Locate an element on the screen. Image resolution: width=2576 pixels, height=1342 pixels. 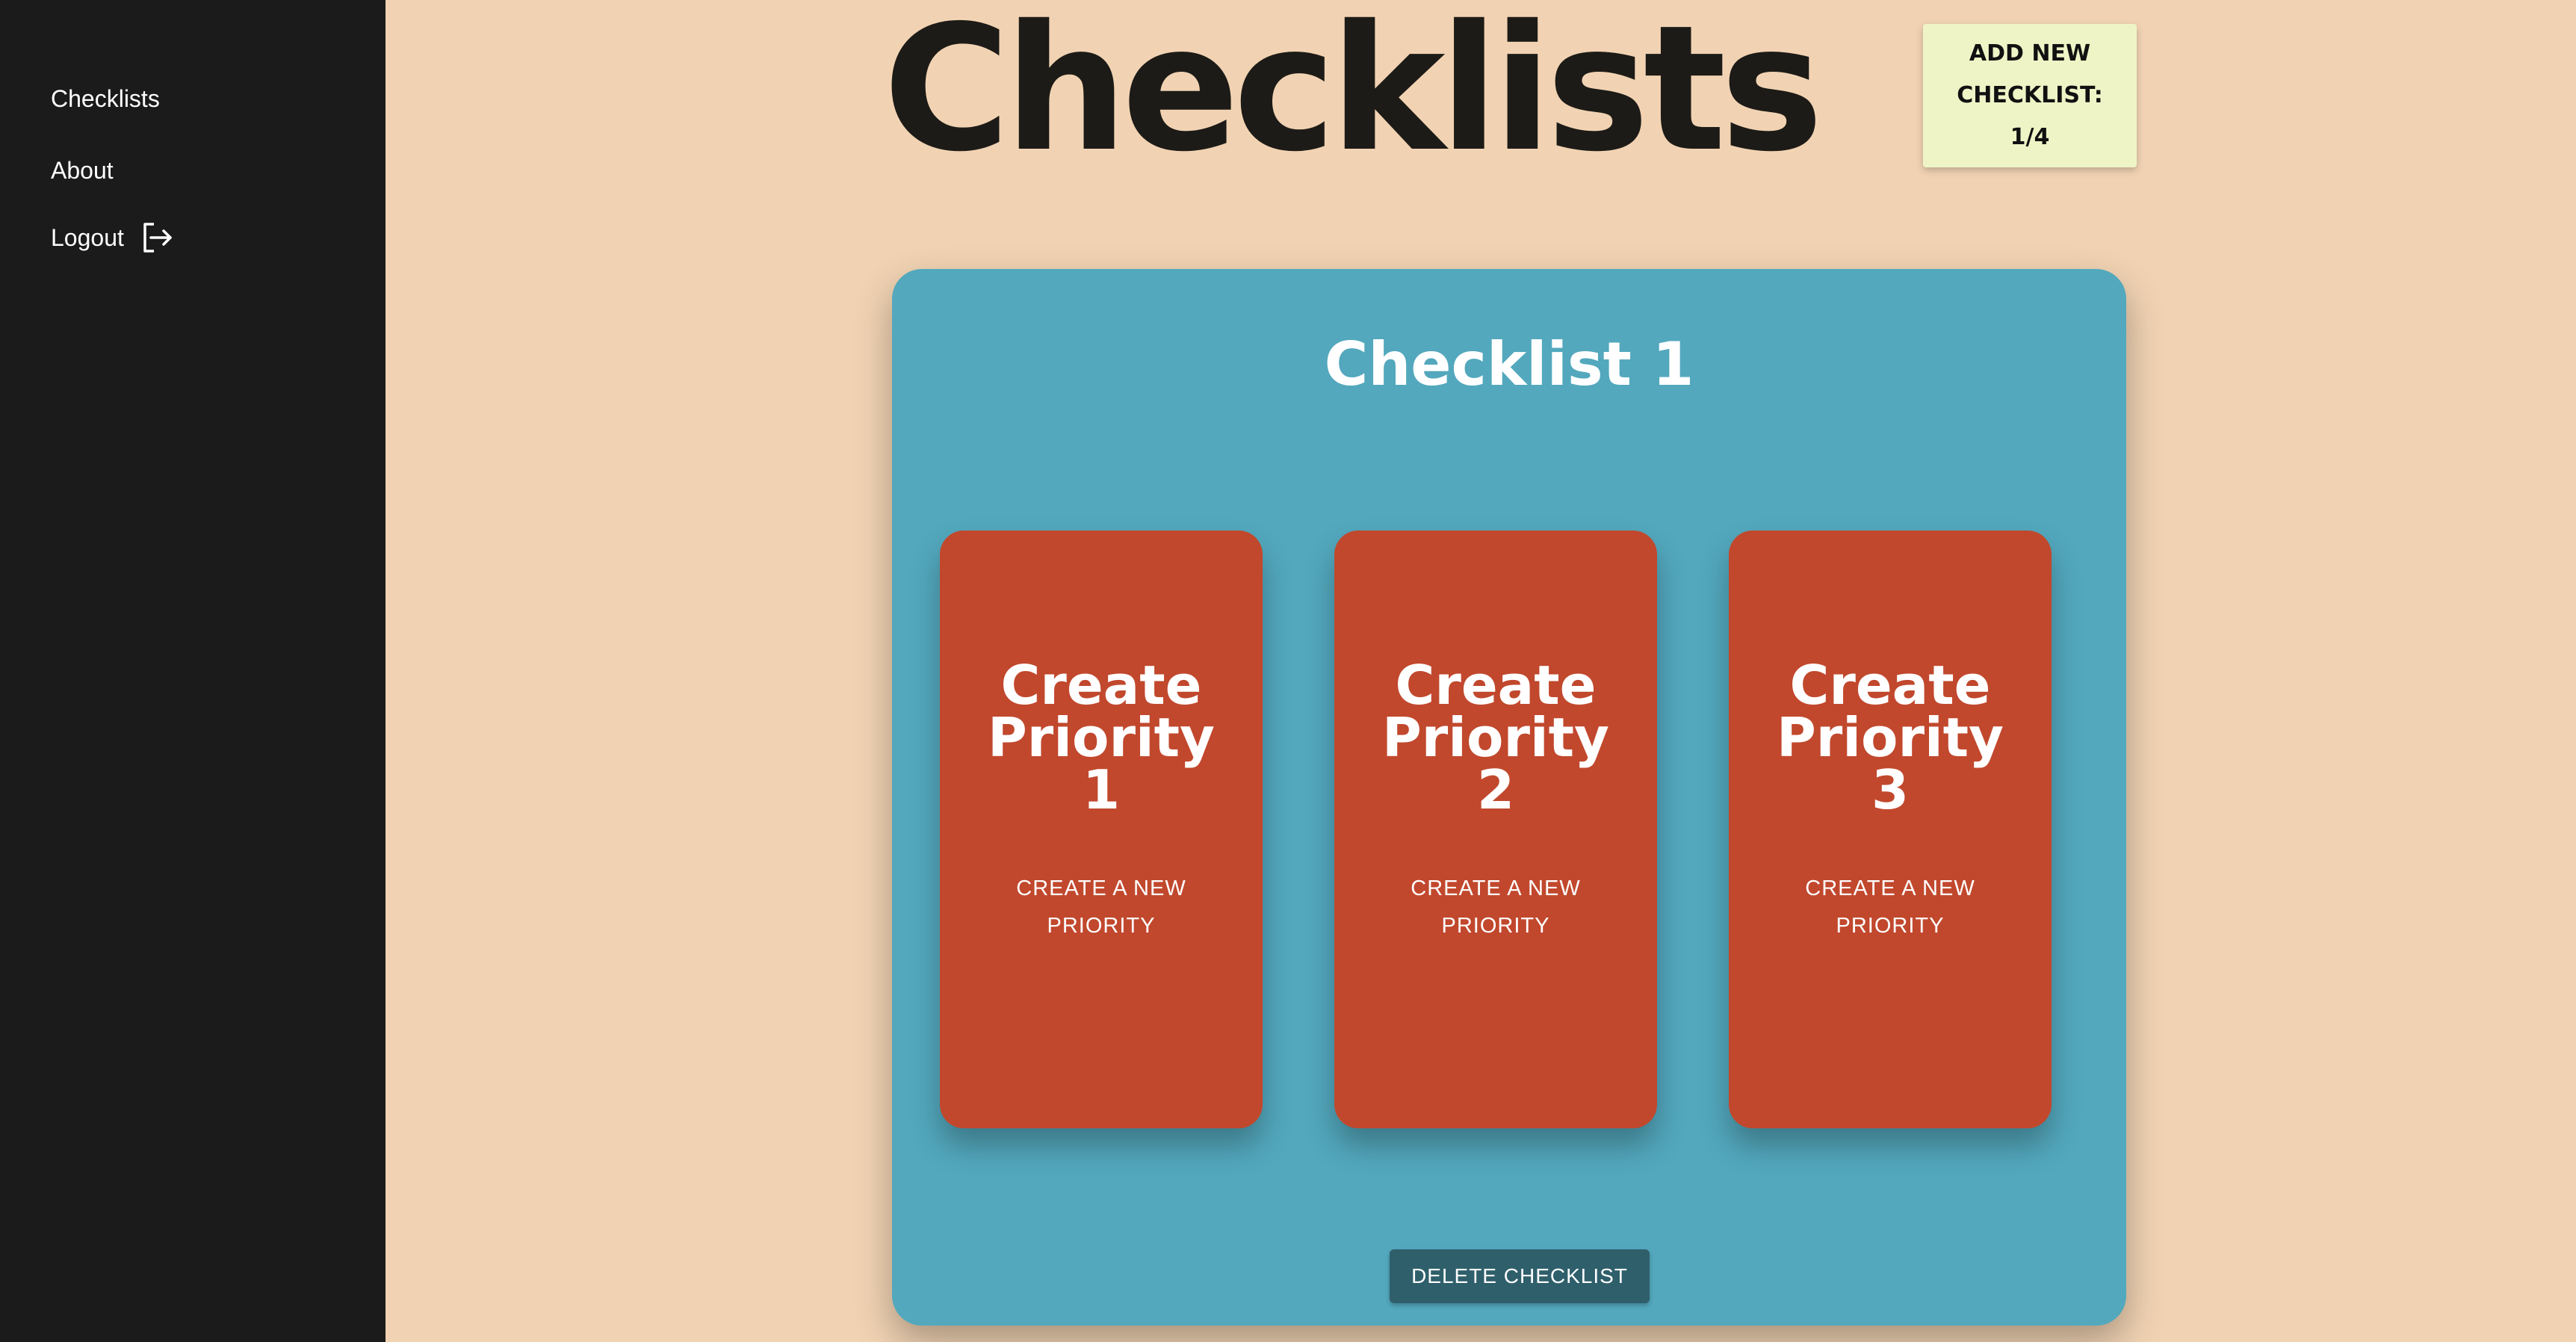
delete-checklist-button: DELETE CHECKLIST is located at coordinates (1520, 1276).